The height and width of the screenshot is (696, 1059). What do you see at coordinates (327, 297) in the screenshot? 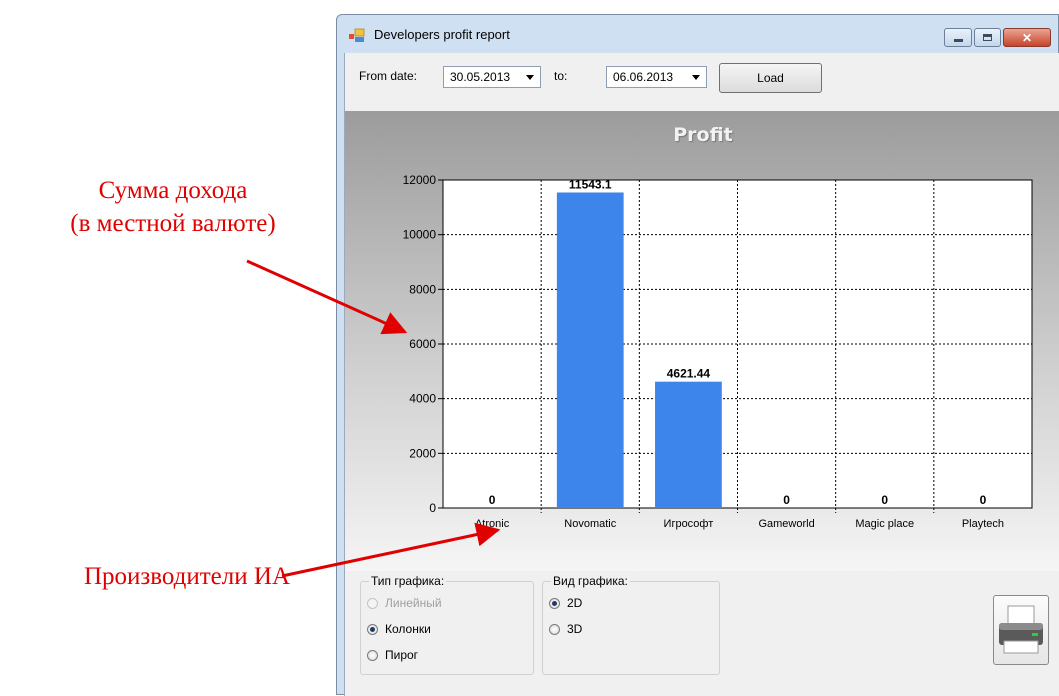
I see `y-axis-annotation-arrow` at bounding box center [327, 297].